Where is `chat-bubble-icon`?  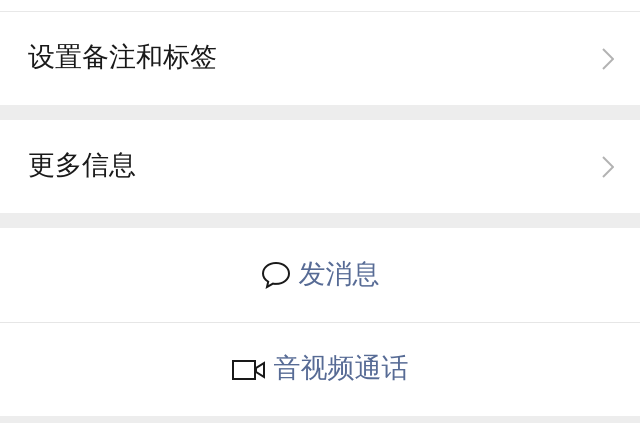 chat-bubble-icon is located at coordinates (275, 275).